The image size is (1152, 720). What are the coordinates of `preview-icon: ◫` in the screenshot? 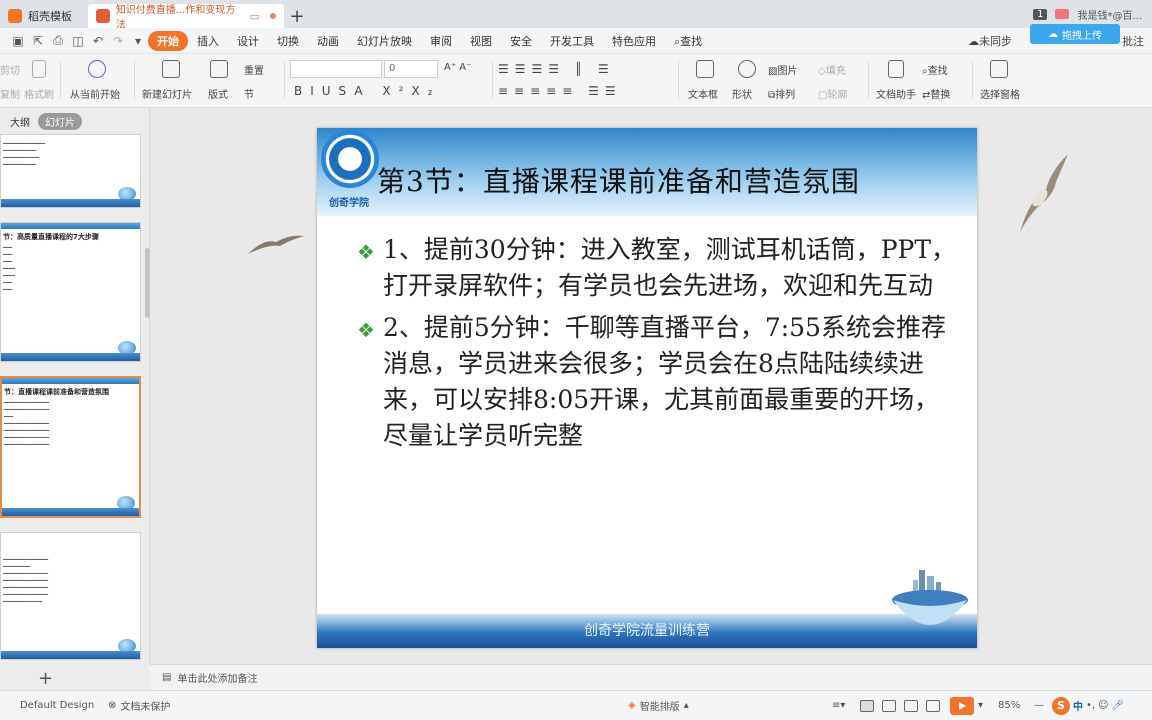 It's located at (78, 41).